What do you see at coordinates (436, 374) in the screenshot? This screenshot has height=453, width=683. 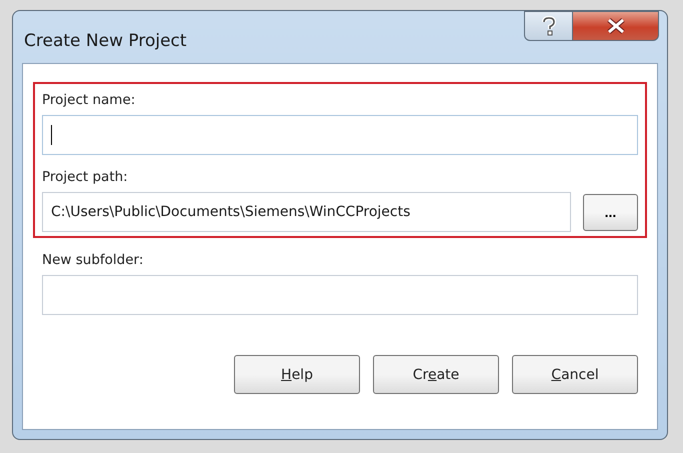 I see `create-button: Create` at bounding box center [436, 374].